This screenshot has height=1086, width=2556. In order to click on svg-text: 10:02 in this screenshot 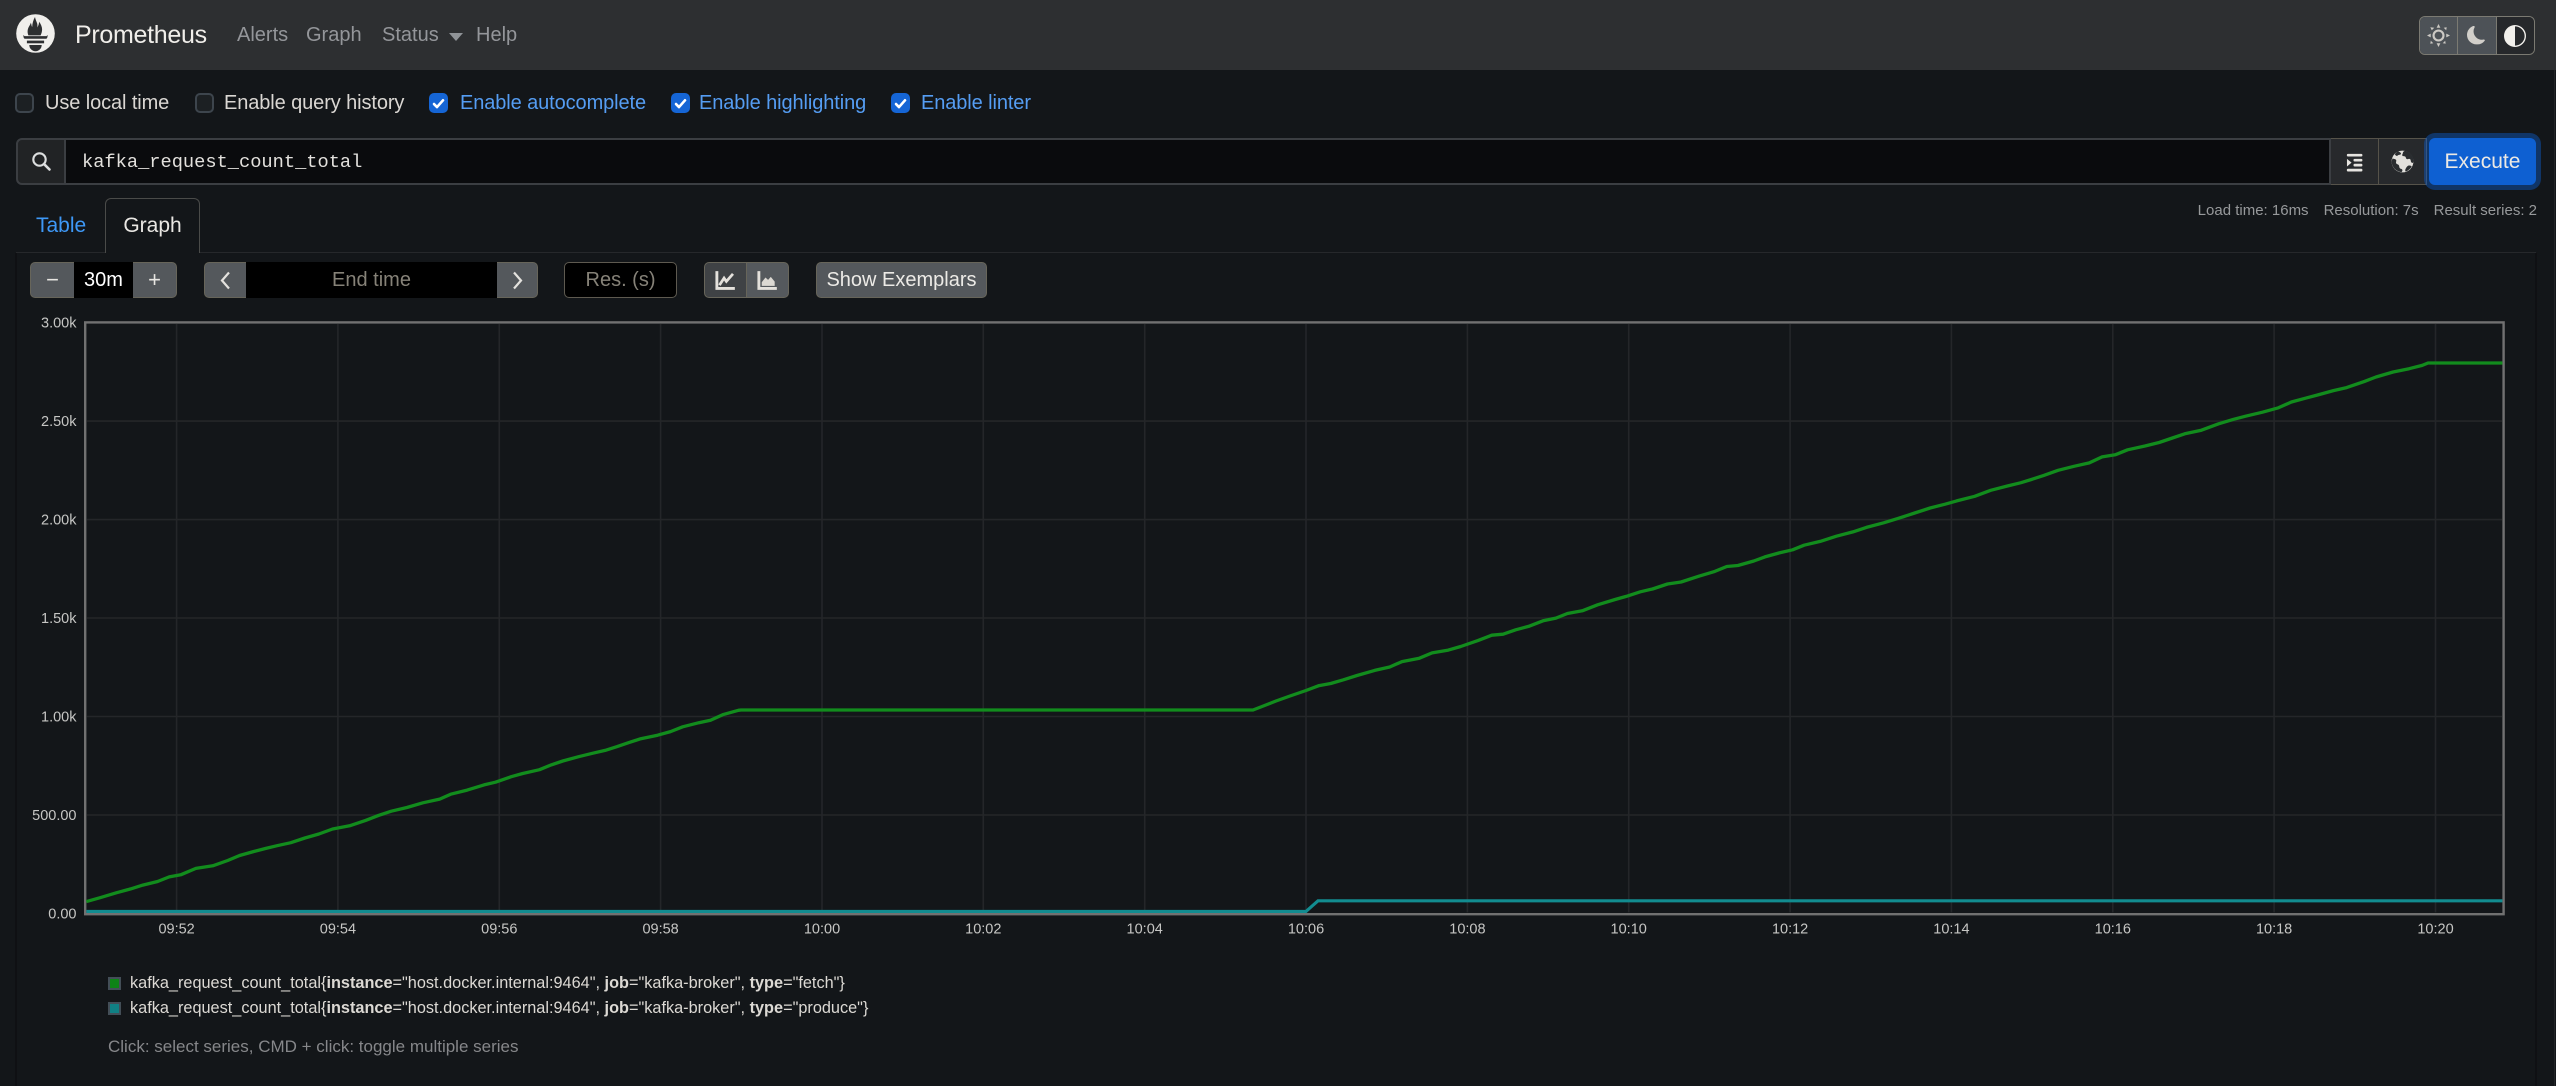, I will do `click(983, 930)`.